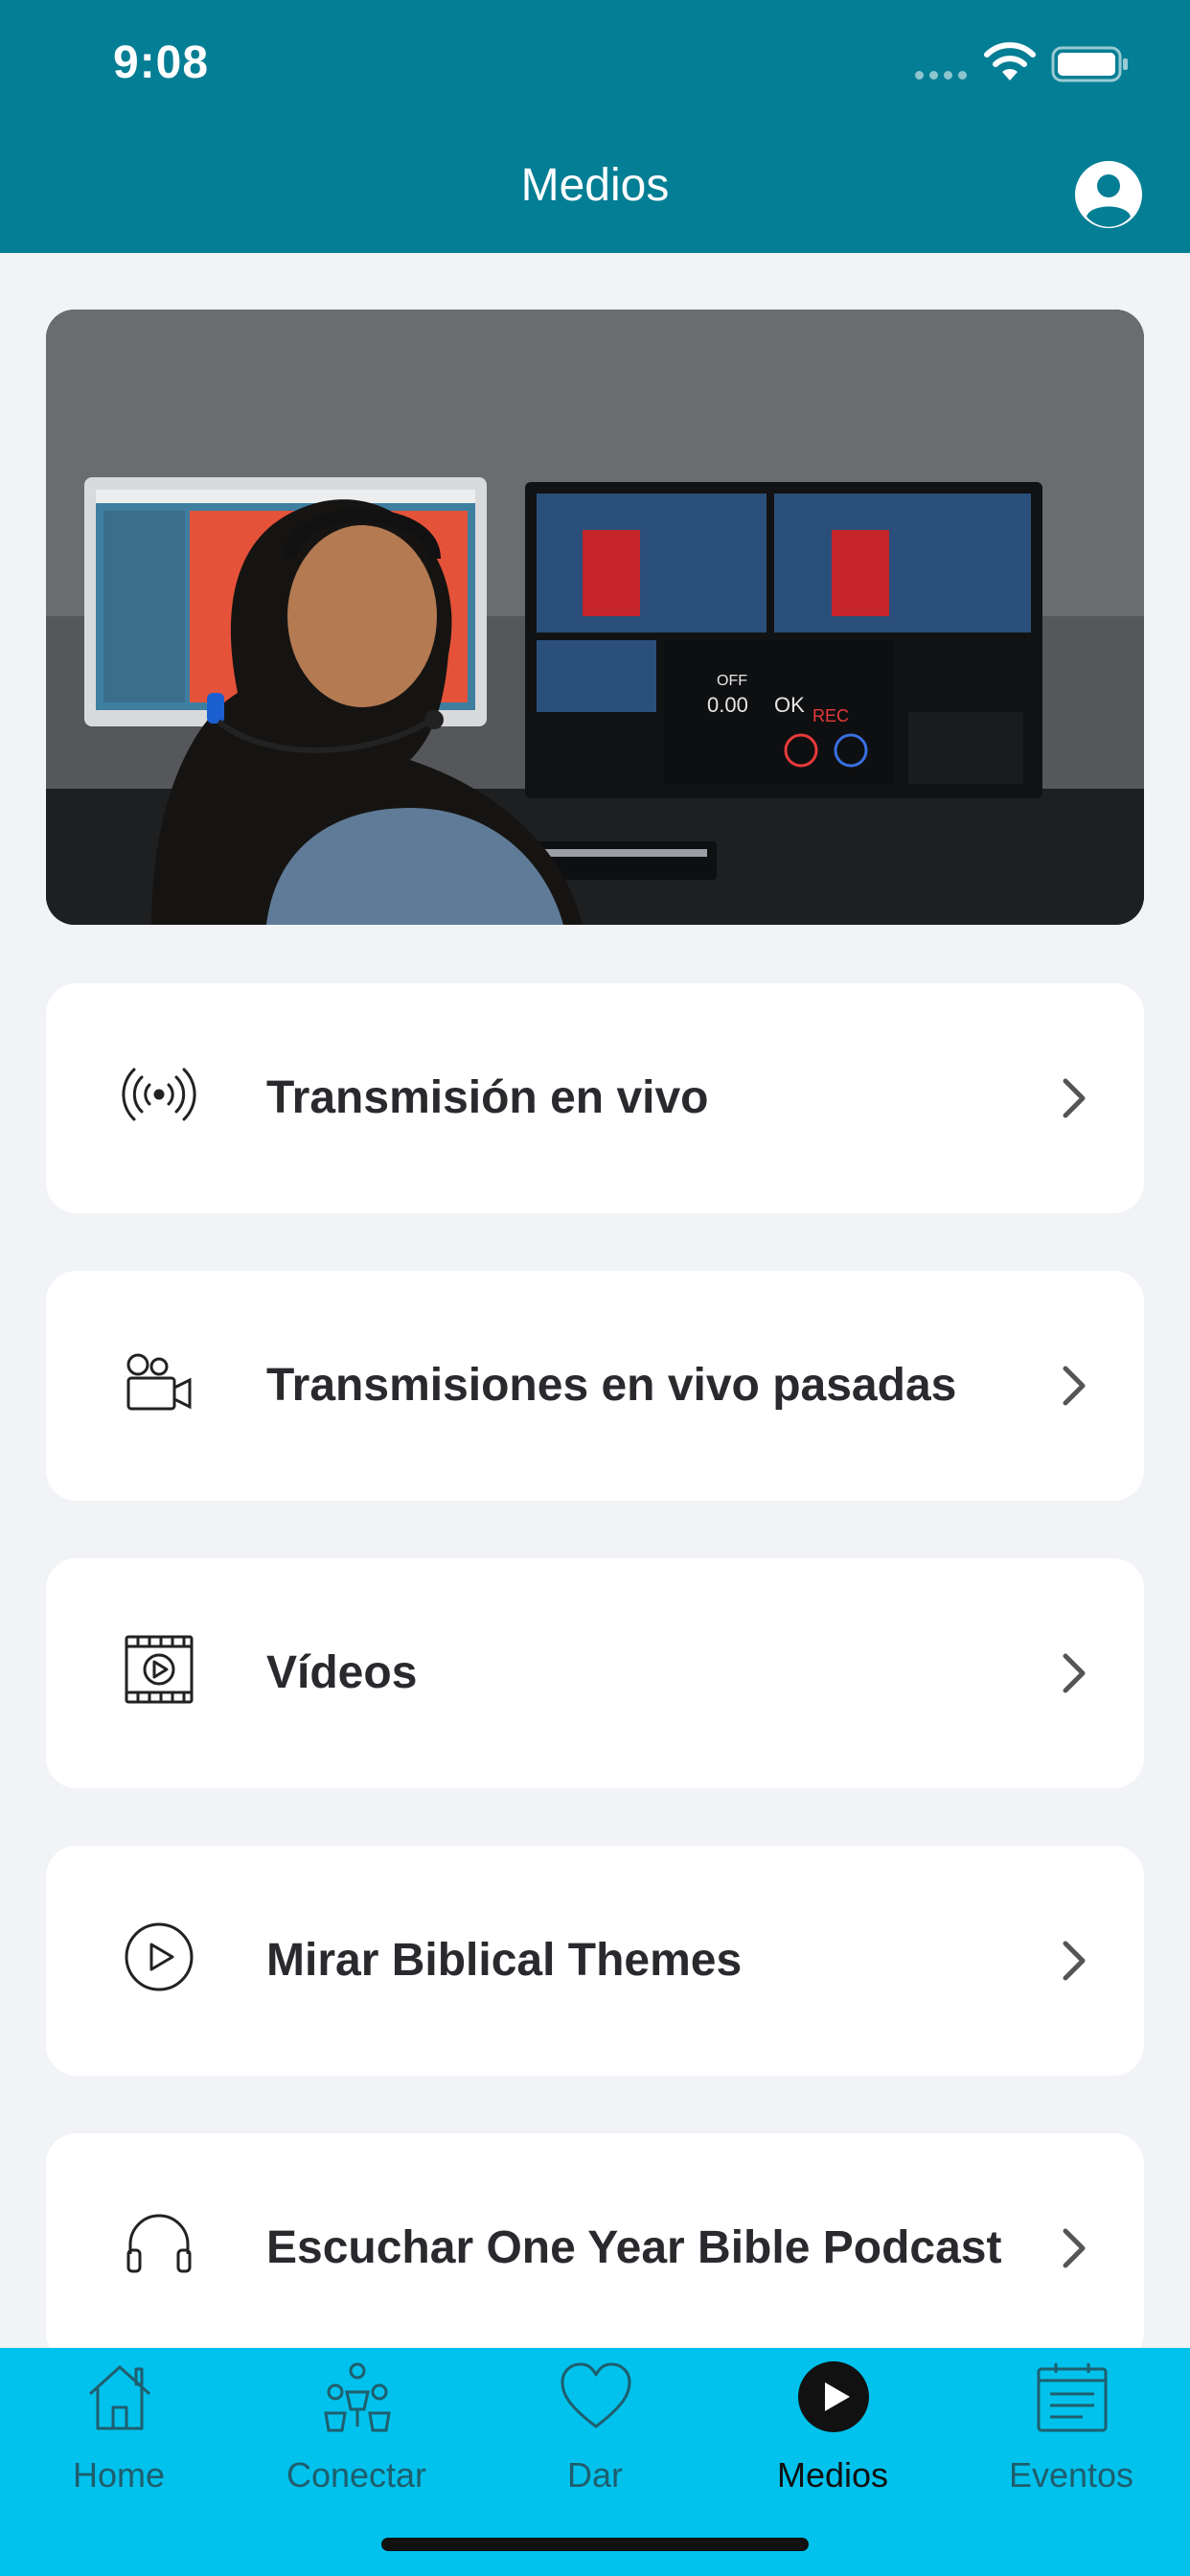 The width and height of the screenshot is (1190, 2576). I want to click on home-icon, so click(120, 2397).